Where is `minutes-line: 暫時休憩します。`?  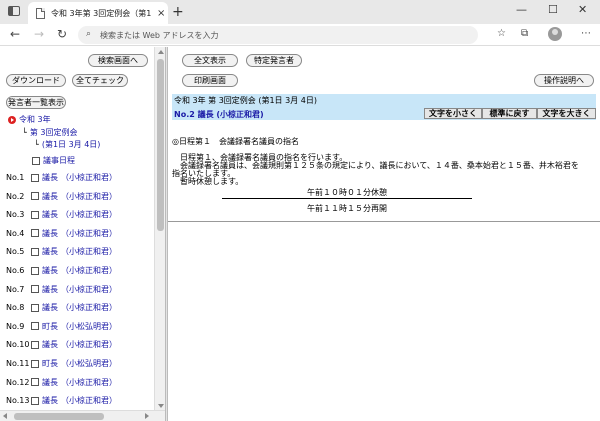 minutes-line: 暫時休憩します。 is located at coordinates (208, 181).